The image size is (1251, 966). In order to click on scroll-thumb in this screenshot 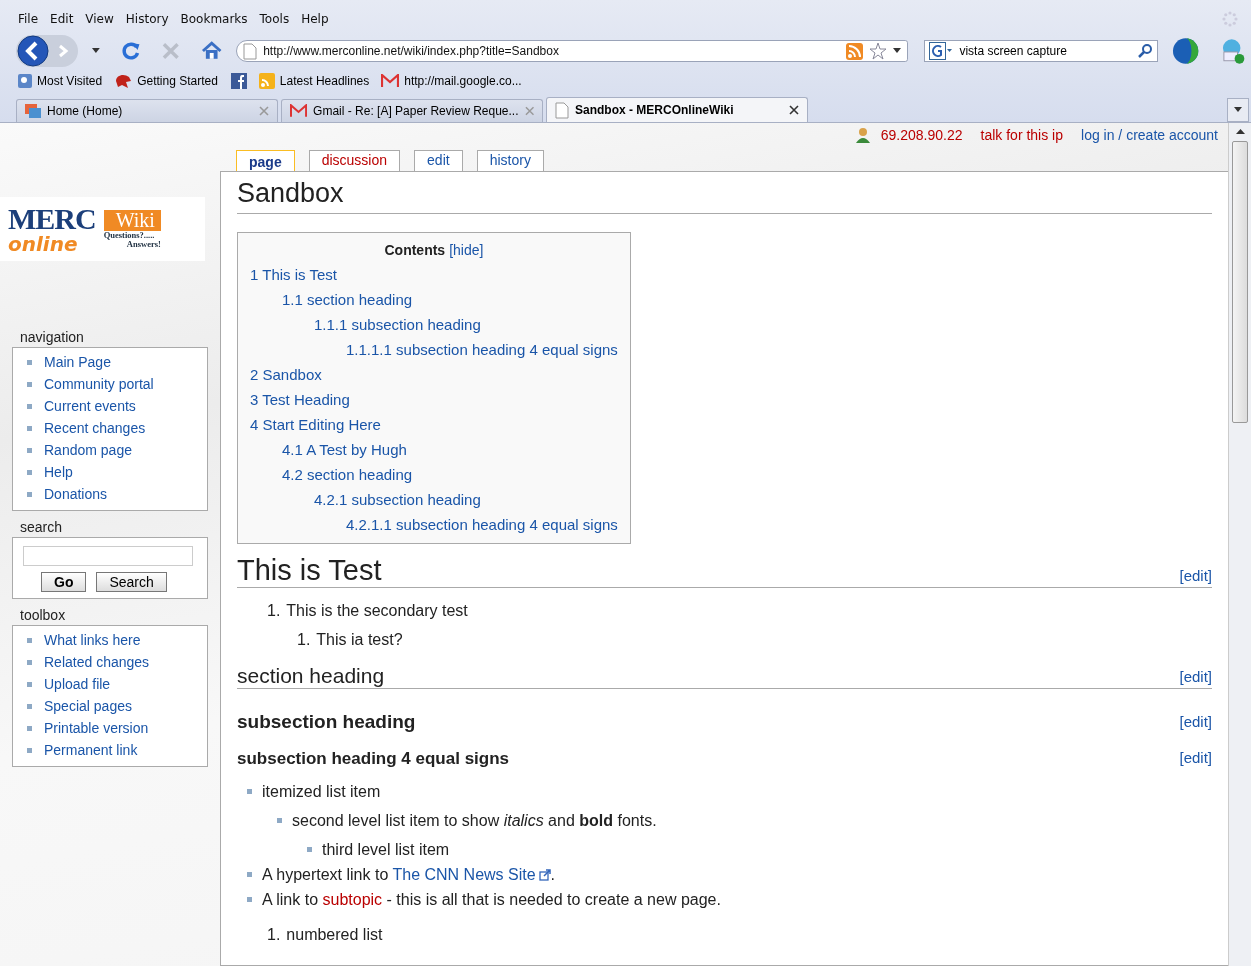, I will do `click(1240, 282)`.